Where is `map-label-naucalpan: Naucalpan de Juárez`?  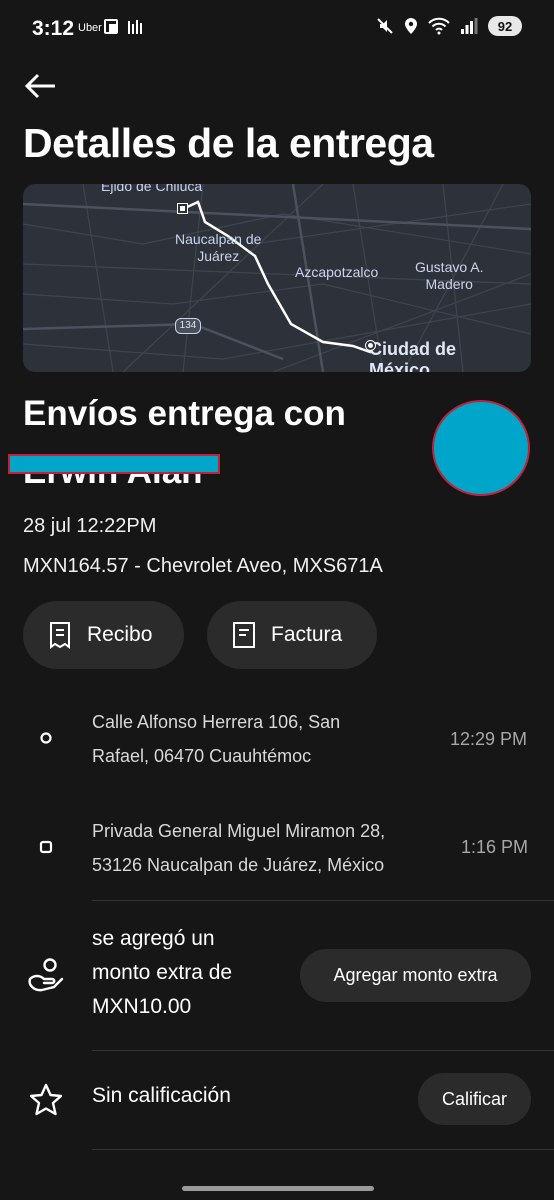
map-label-naucalpan: Naucalpan de Juárez is located at coordinates (218, 247).